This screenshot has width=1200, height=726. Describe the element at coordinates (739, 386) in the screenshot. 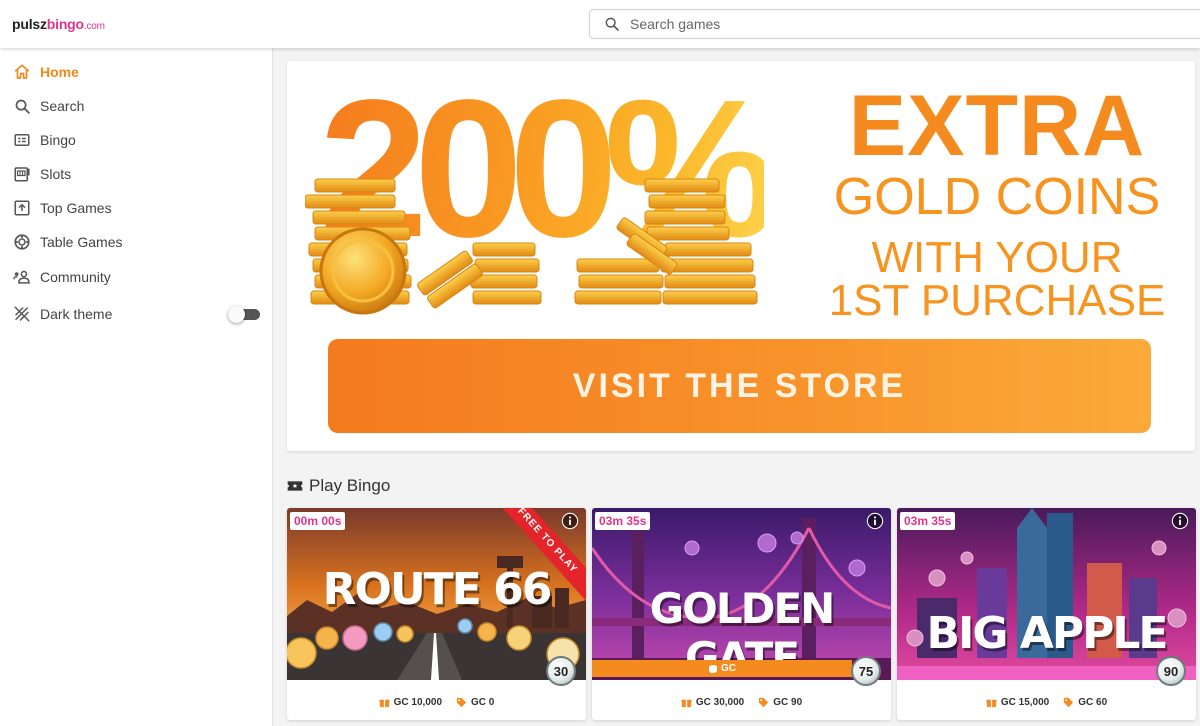

I see `visit-store-button: VISIT THE STORE` at that location.